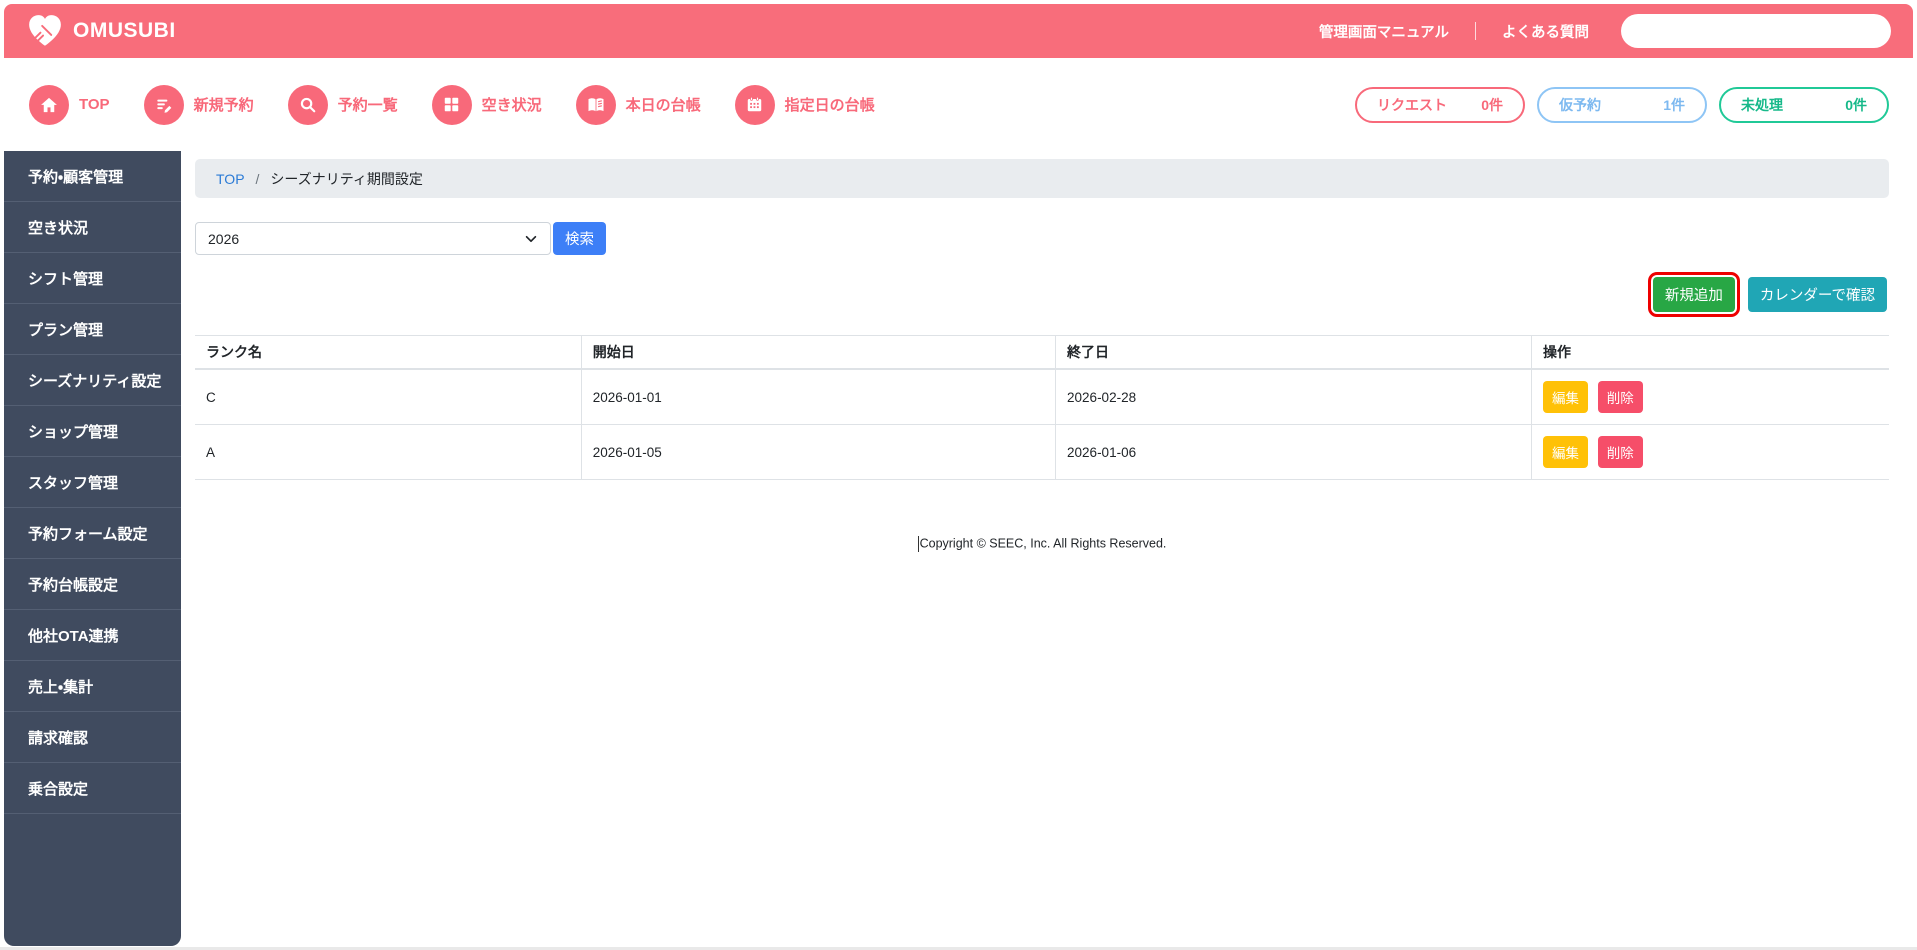  What do you see at coordinates (1756, 31) in the screenshot?
I see `header-search-input` at bounding box center [1756, 31].